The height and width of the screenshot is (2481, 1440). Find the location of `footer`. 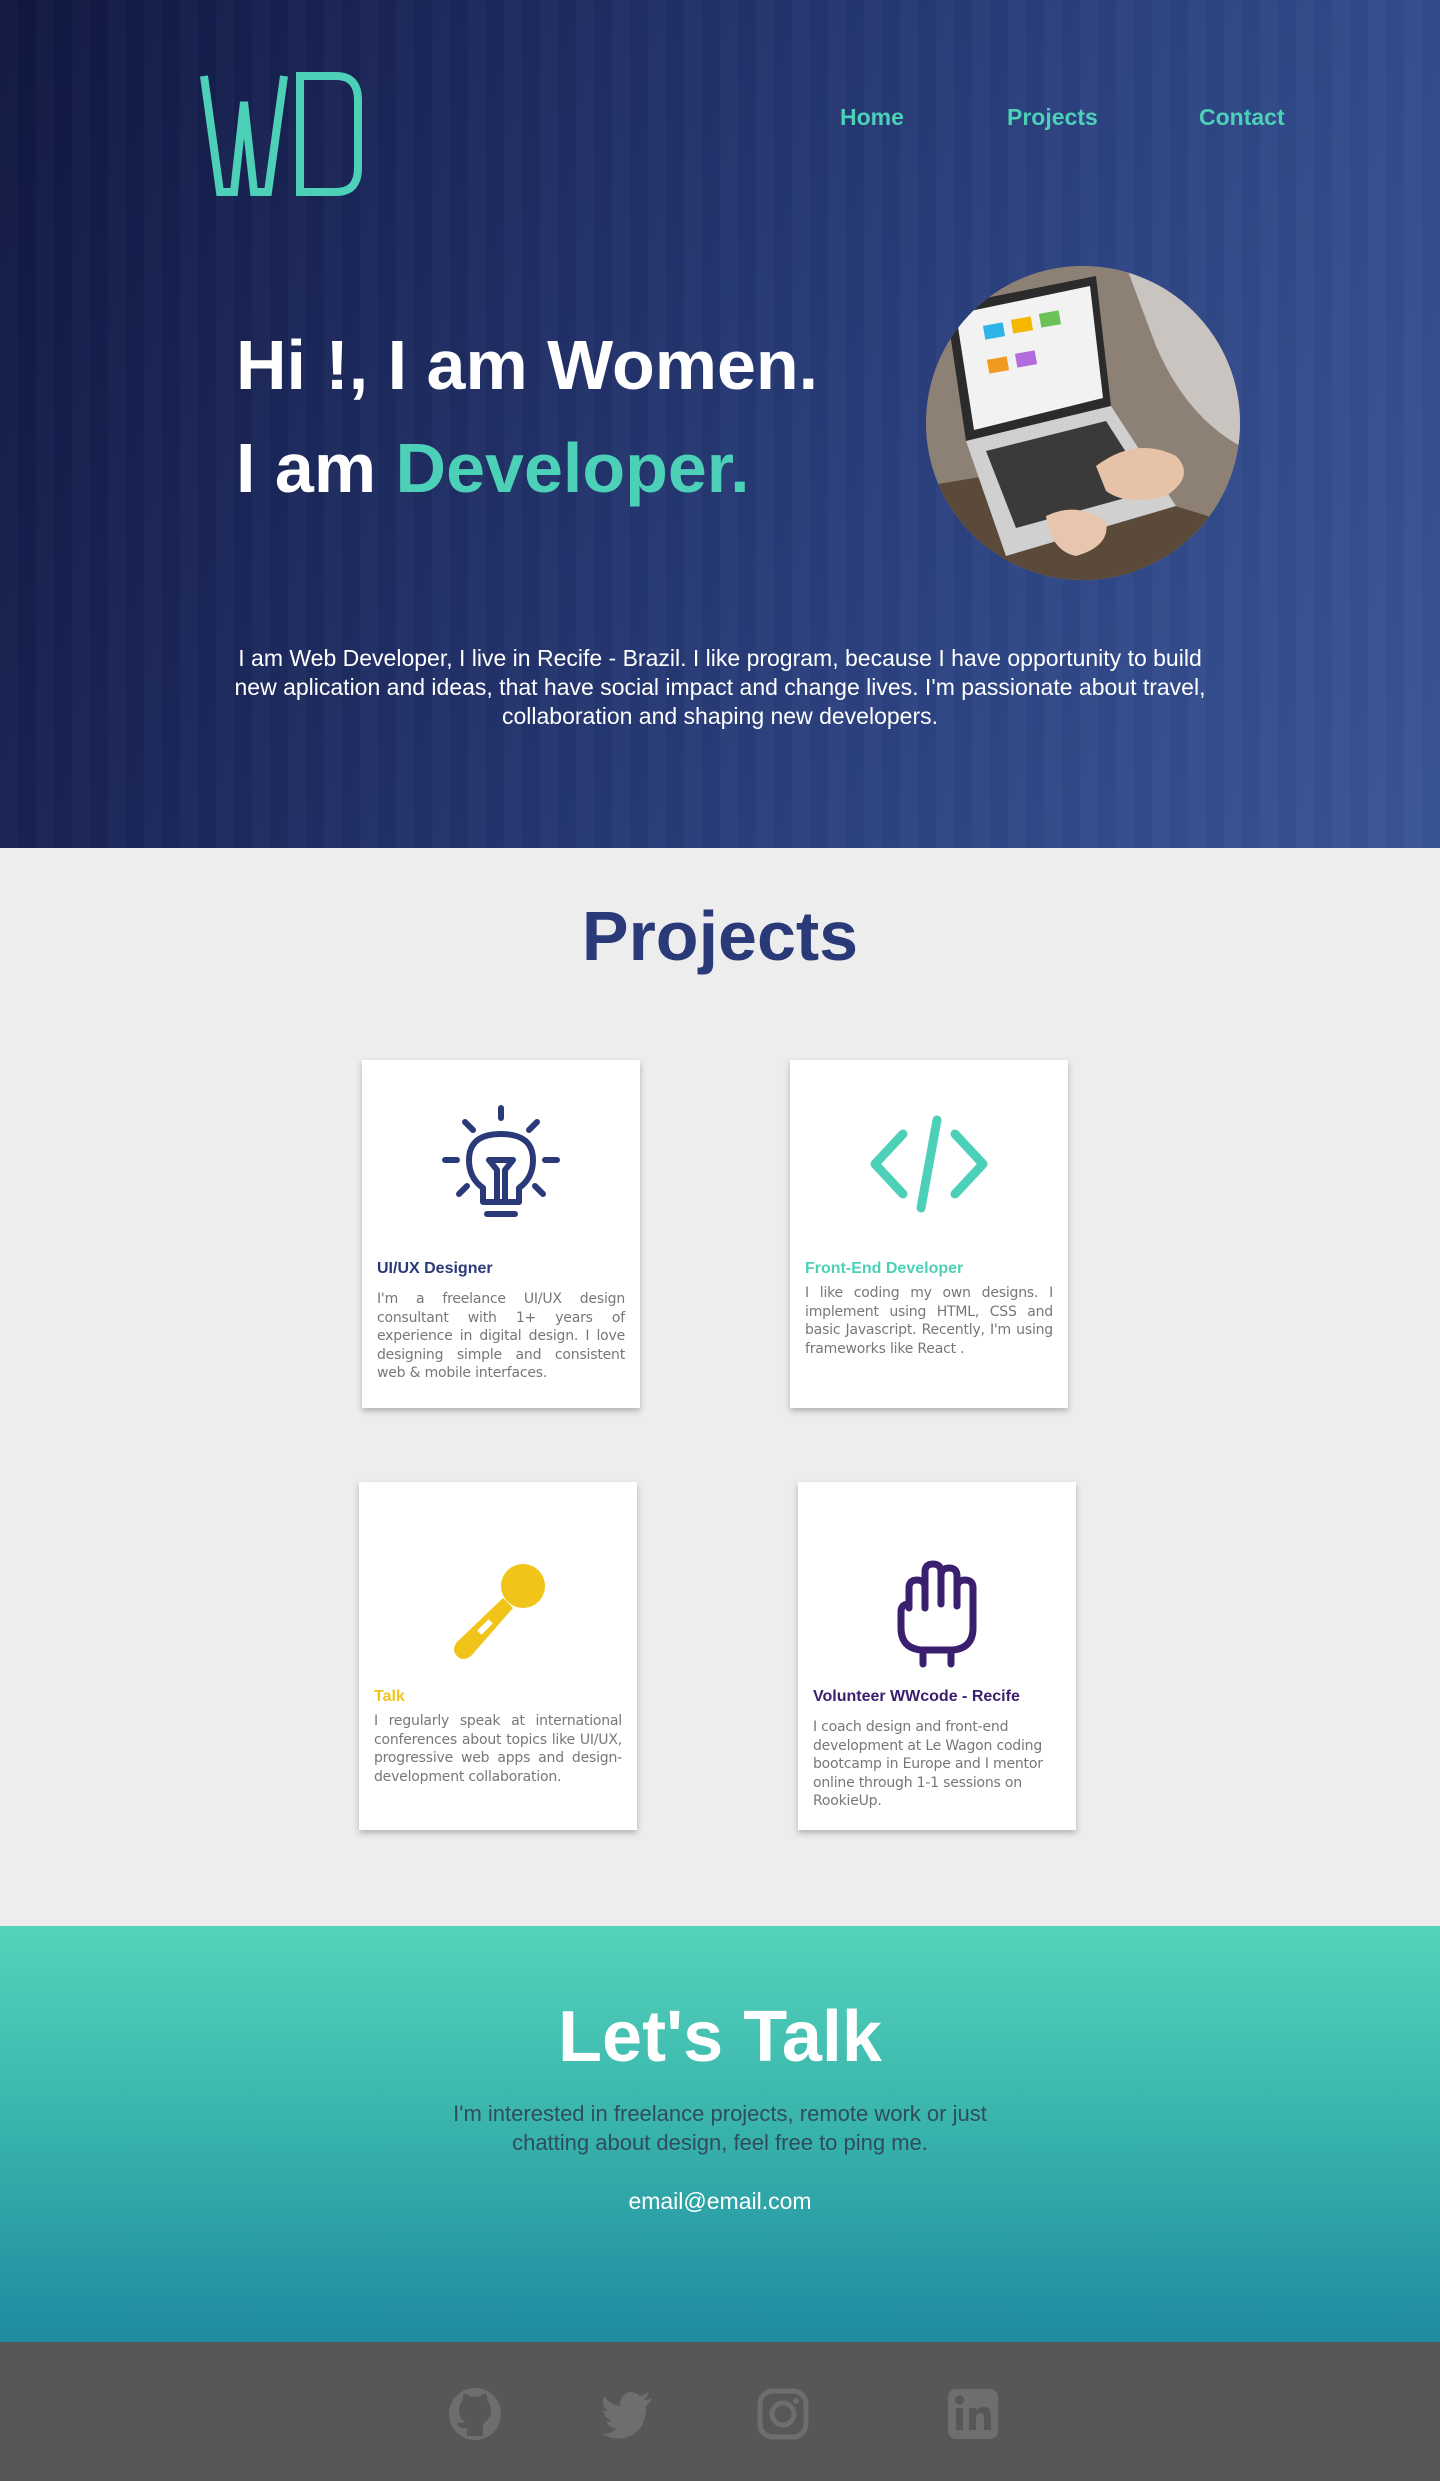

footer is located at coordinates (720, 2411).